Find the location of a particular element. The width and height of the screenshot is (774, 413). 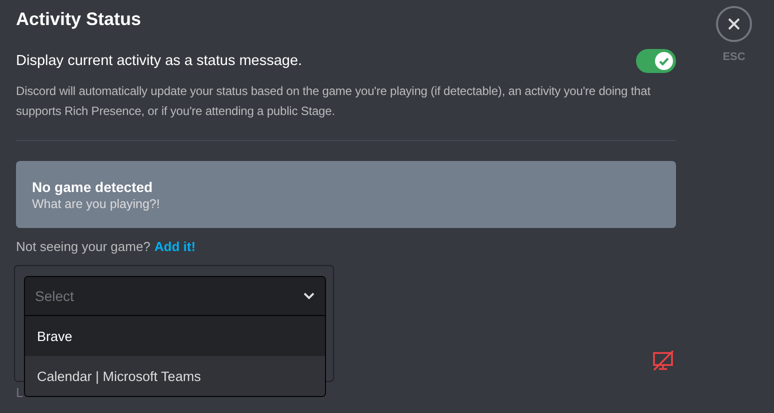

page-title: Activity Status is located at coordinates (79, 19).